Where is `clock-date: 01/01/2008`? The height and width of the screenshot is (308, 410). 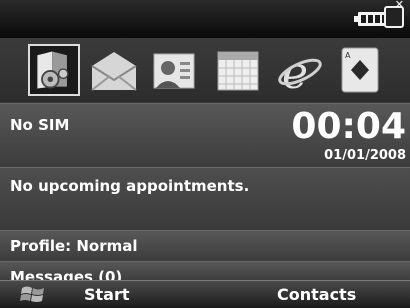
clock-date: 01/01/2008 is located at coordinates (365, 155).